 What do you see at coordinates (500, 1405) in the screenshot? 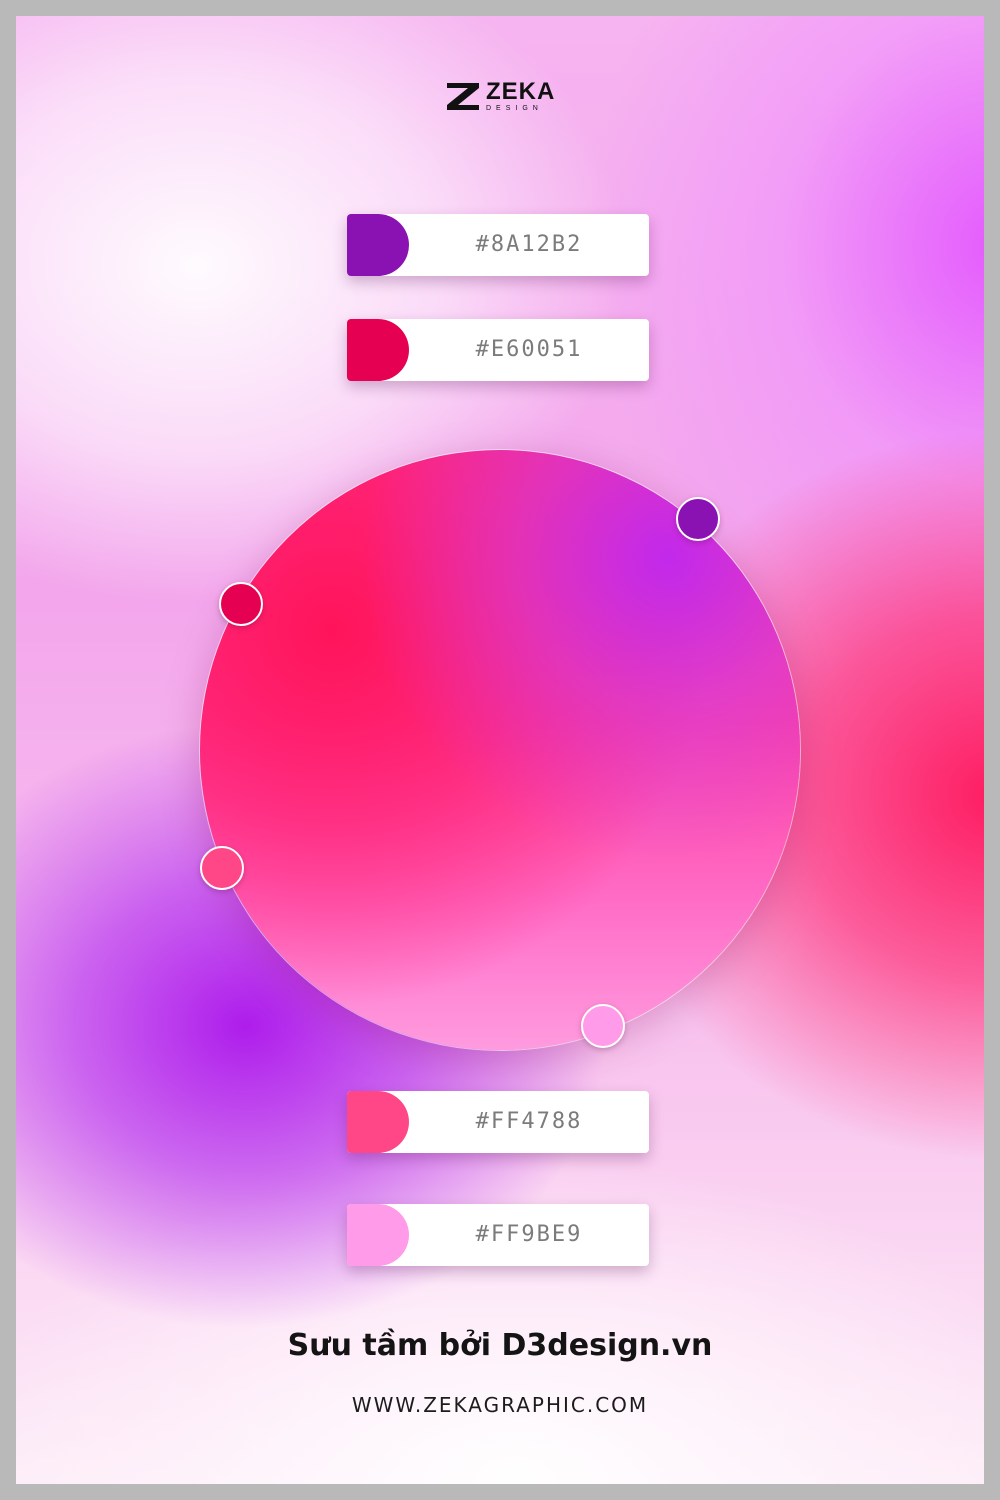
I see `website-url: WWW.ZEKAGRAPHIC.COM` at bounding box center [500, 1405].